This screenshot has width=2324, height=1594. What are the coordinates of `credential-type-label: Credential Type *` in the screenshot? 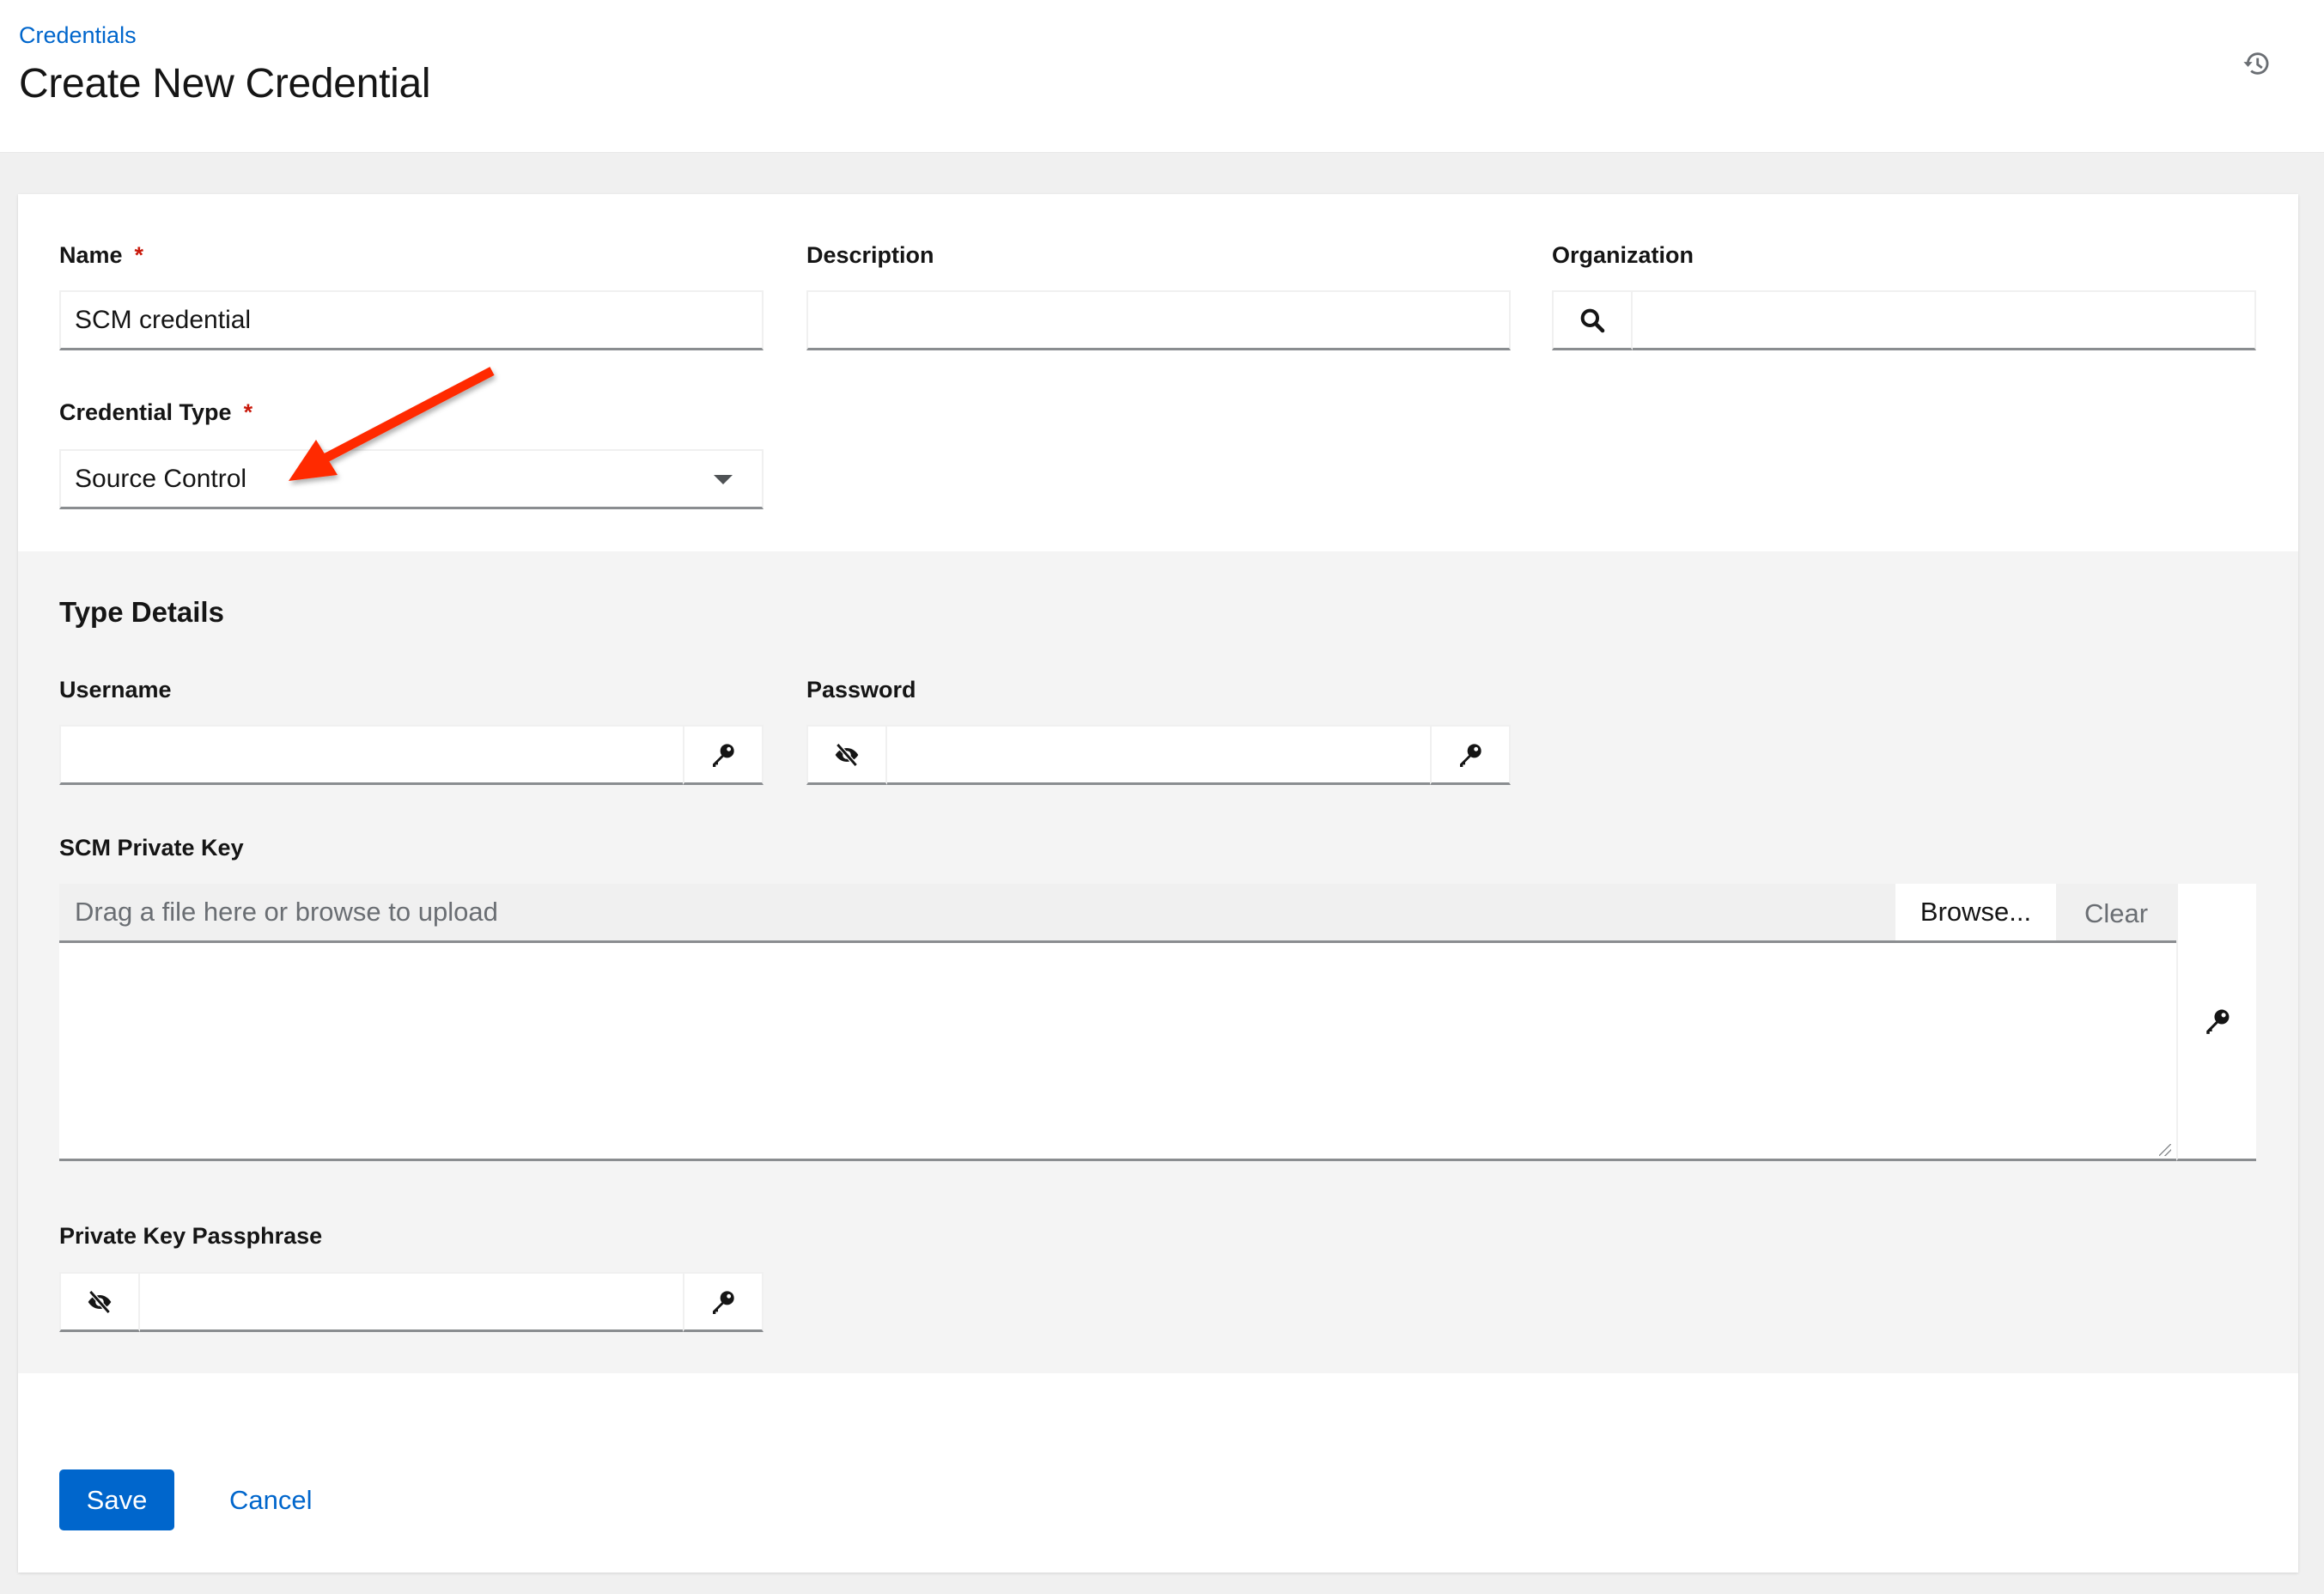 It's located at (155, 412).